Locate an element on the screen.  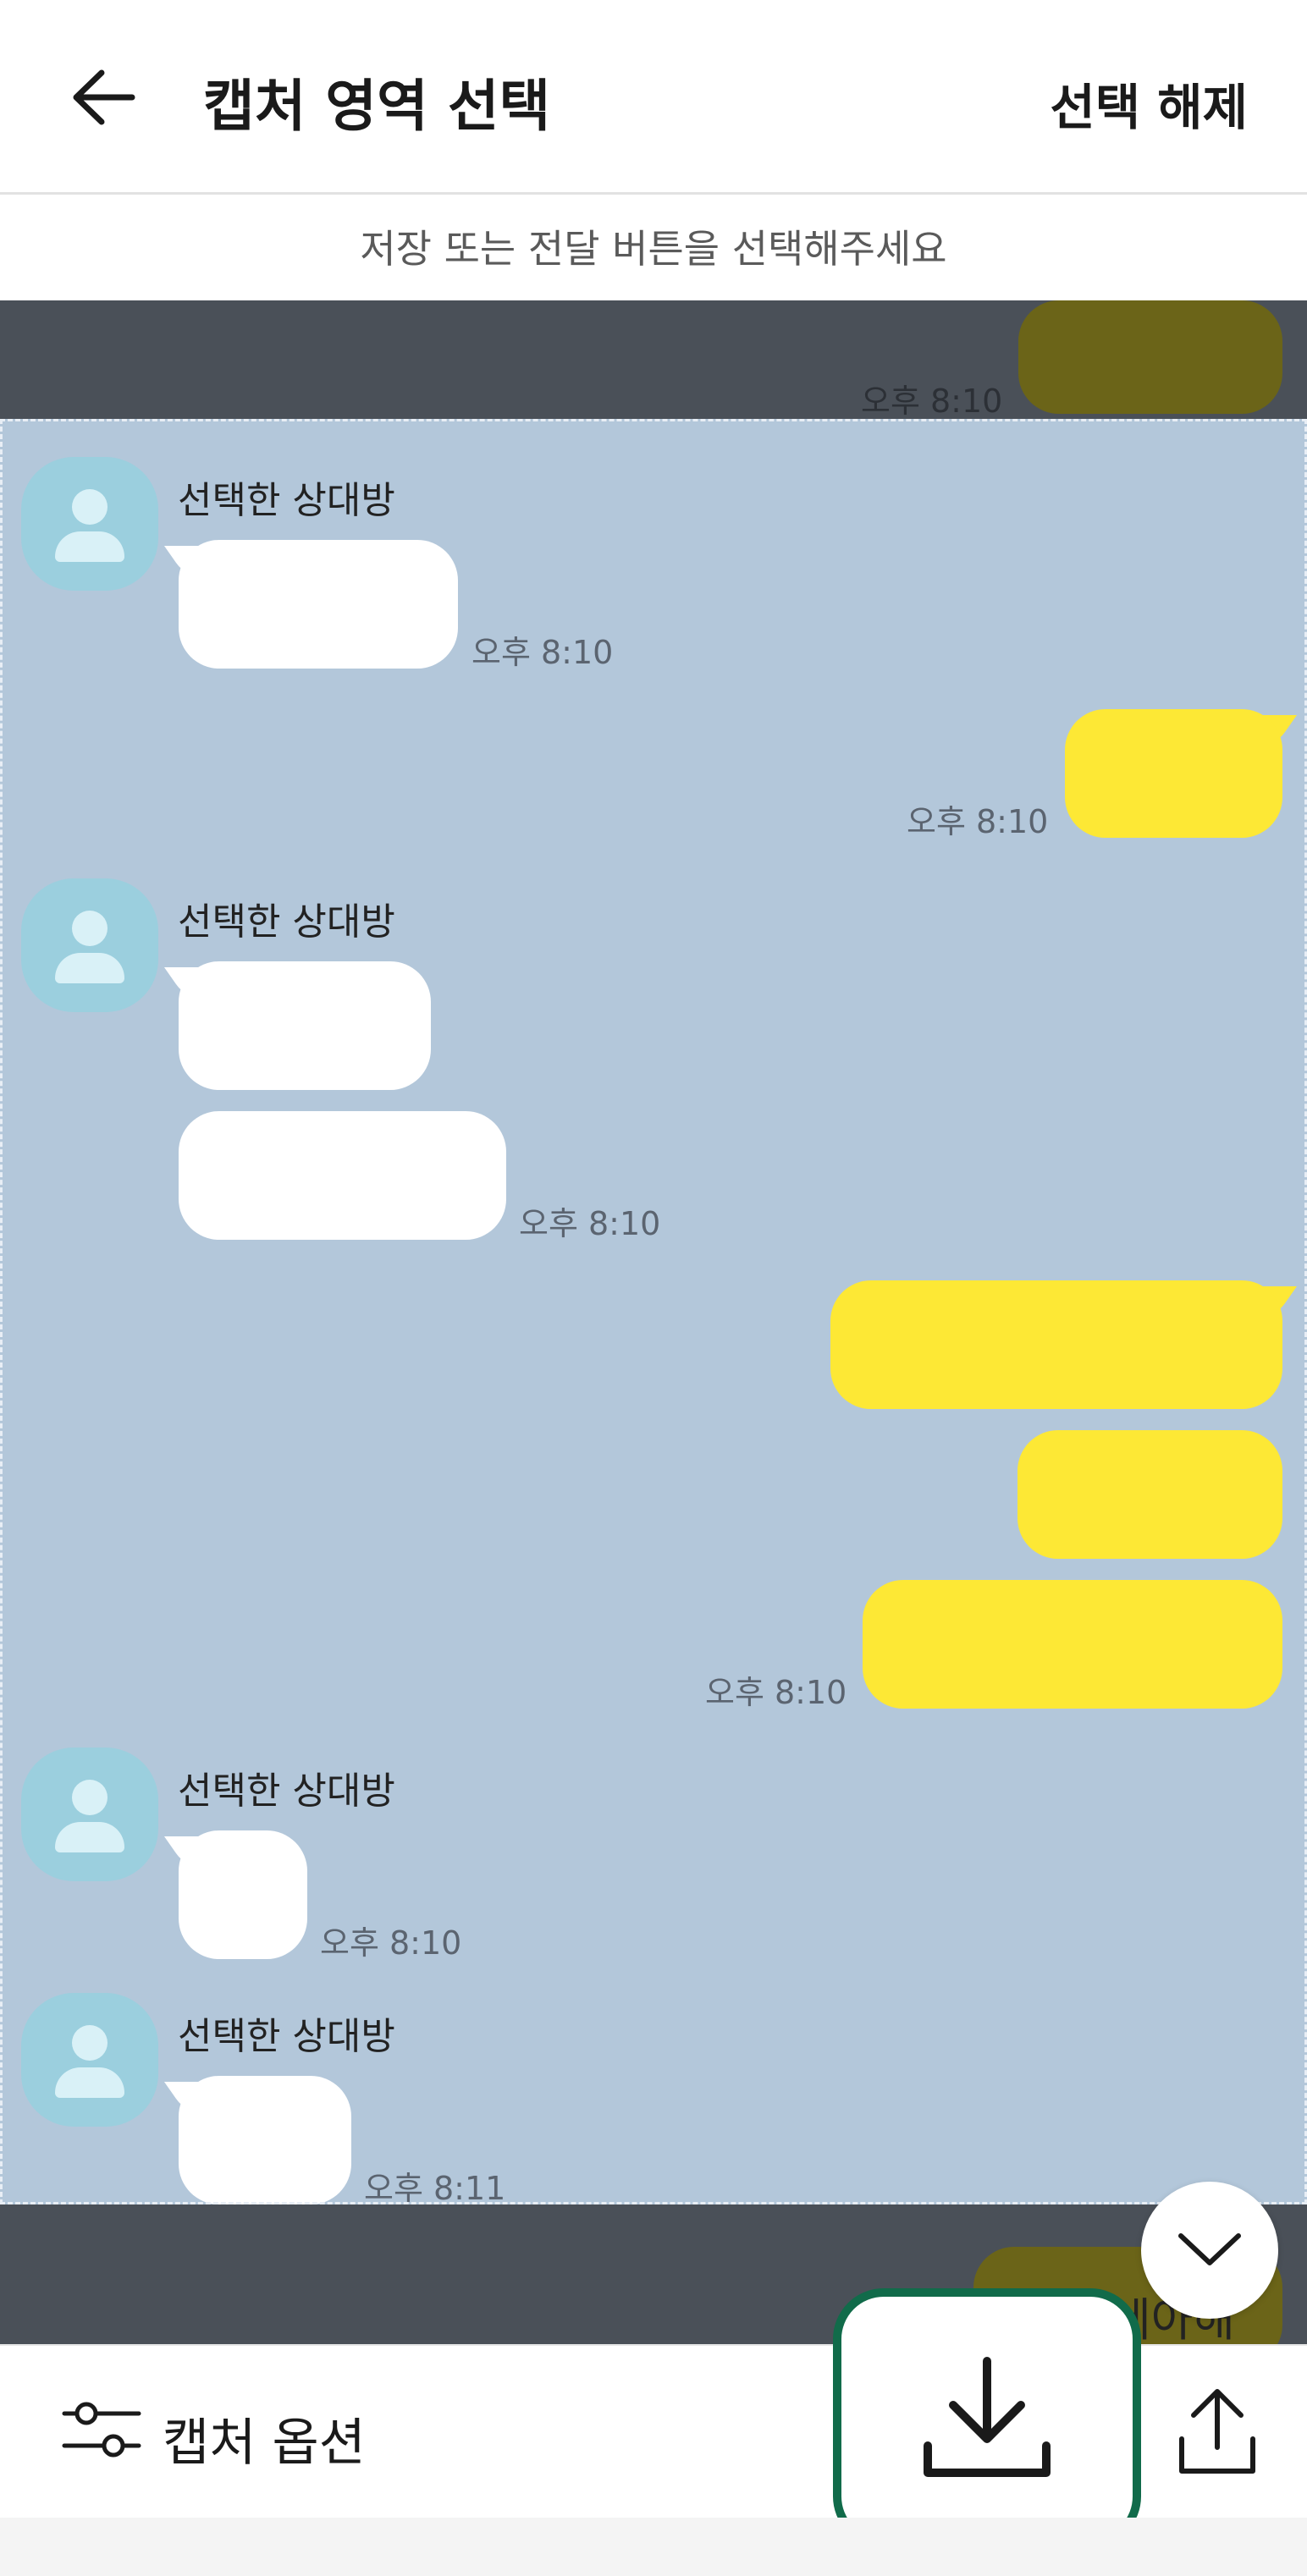
save-download-button is located at coordinates (987, 2417).